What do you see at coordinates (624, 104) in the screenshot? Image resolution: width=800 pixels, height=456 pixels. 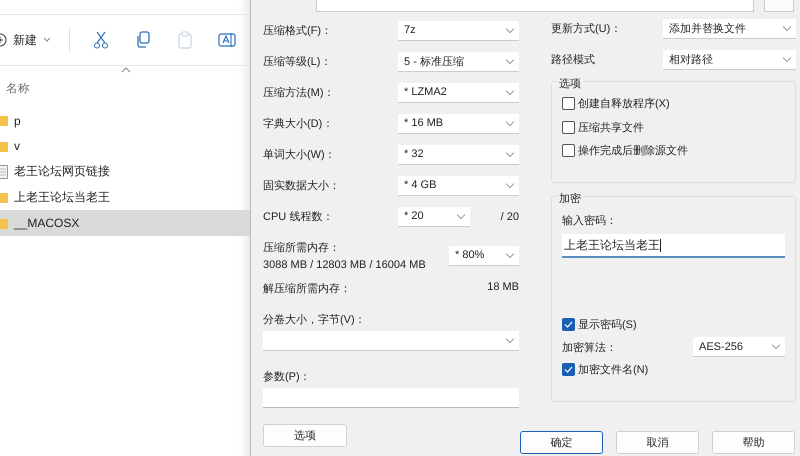 I see `checkbox-label: 创建自释放程序(X)` at bounding box center [624, 104].